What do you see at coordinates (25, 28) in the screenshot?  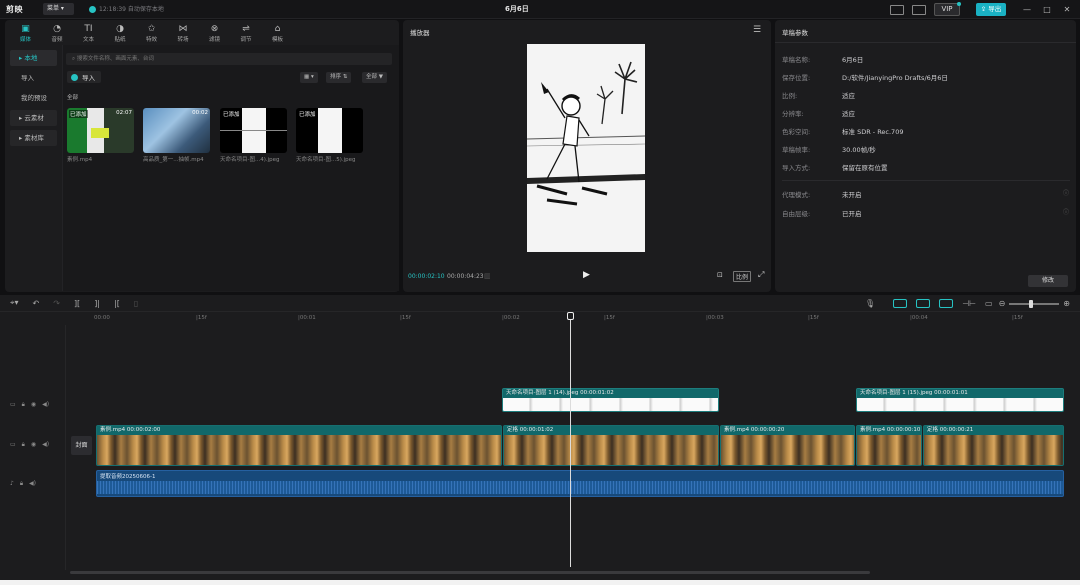 I see `media-icon: ▣` at bounding box center [25, 28].